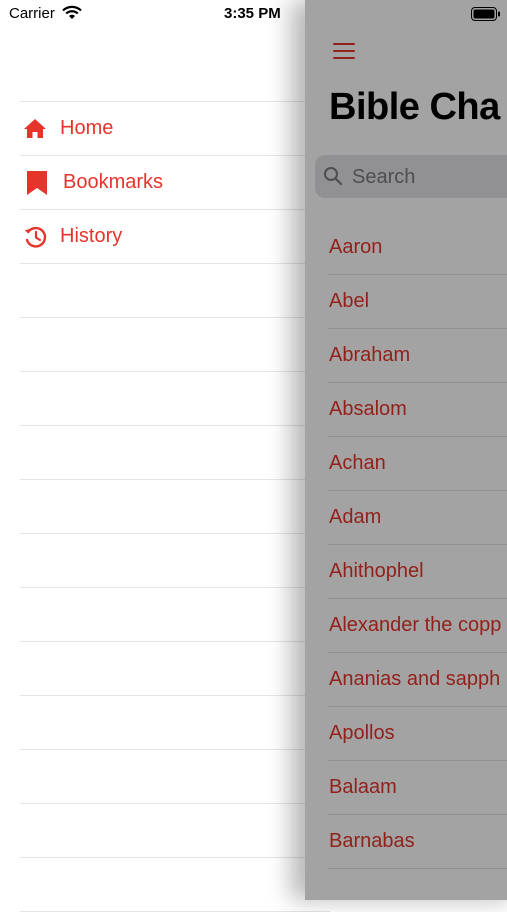 The width and height of the screenshot is (507, 912). What do you see at coordinates (175, 129) in the screenshot?
I see `menu-item-home: Home` at bounding box center [175, 129].